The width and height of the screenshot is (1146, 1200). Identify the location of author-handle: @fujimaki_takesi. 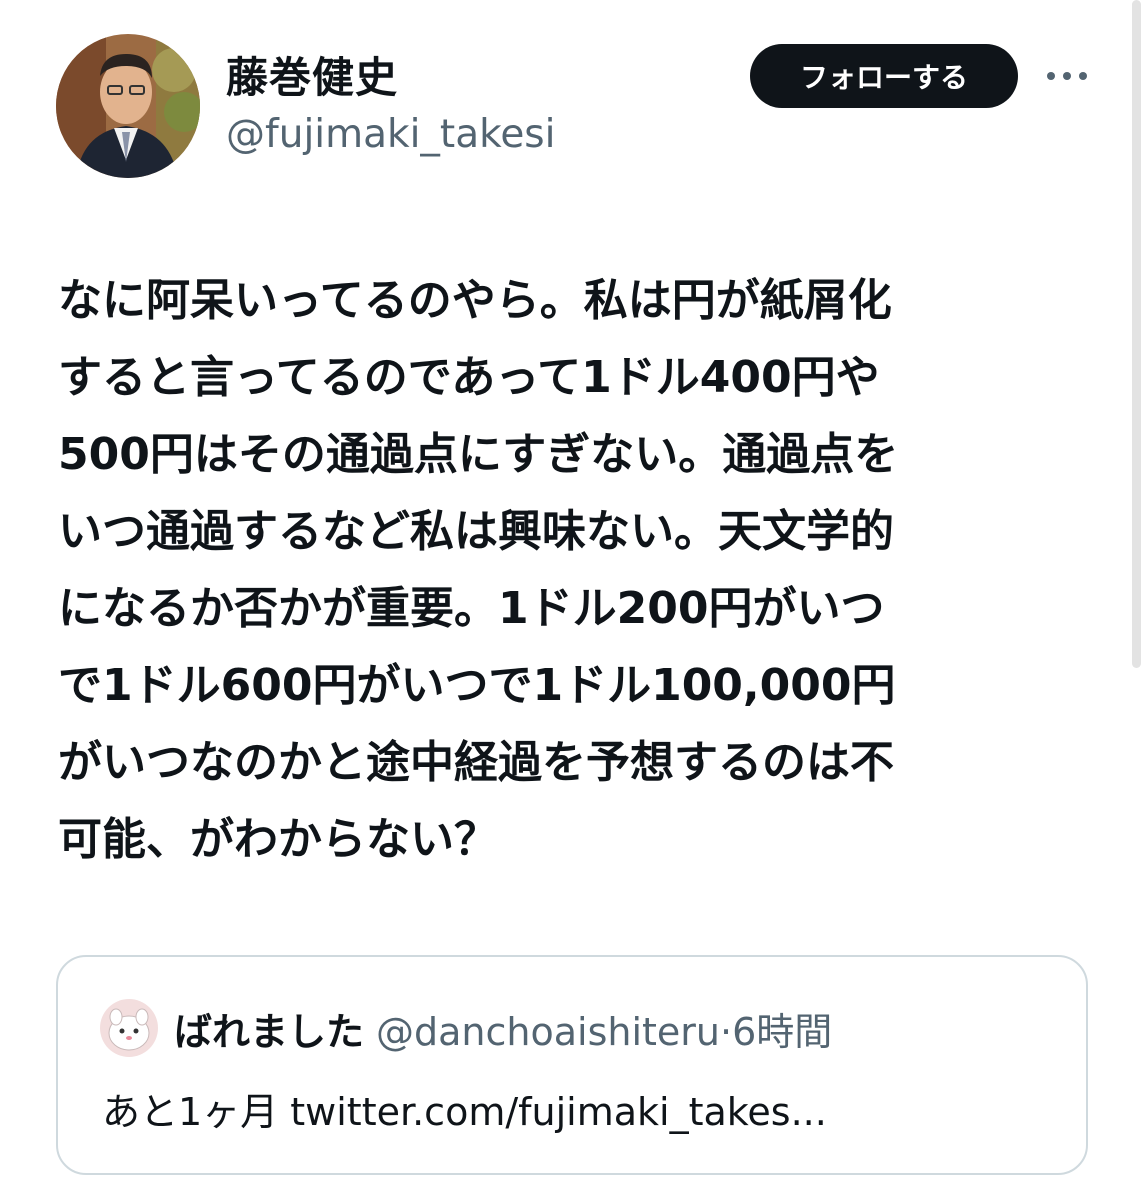
(390, 134).